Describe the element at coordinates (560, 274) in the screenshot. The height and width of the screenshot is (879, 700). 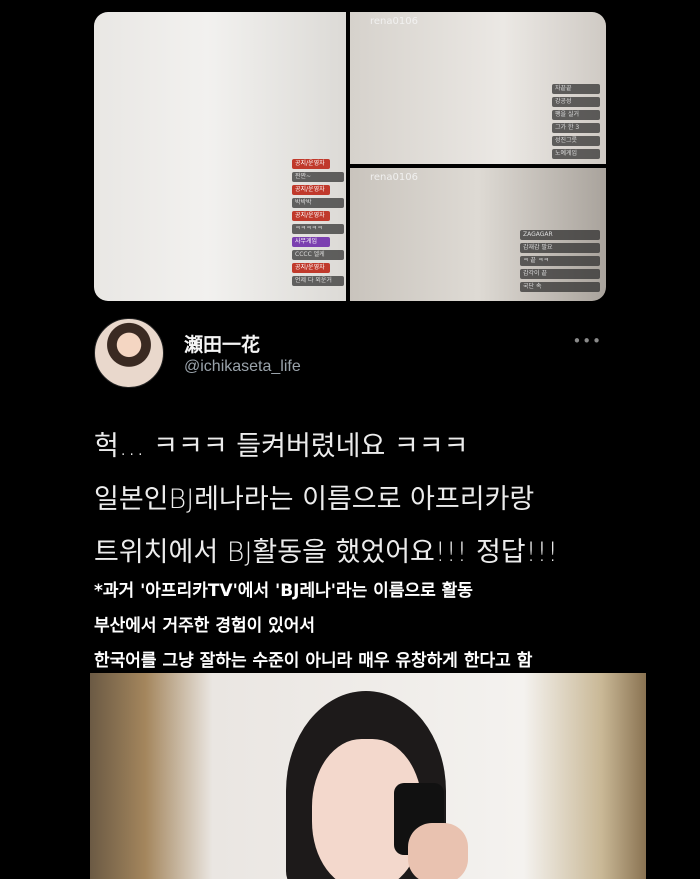
I see `chat-line: 감각이 끝` at that location.